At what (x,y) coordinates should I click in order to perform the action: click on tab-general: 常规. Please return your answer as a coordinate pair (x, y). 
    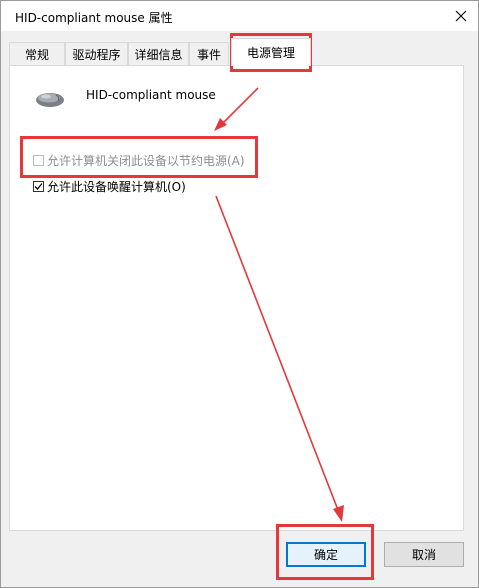
    Looking at the image, I should click on (37, 53).